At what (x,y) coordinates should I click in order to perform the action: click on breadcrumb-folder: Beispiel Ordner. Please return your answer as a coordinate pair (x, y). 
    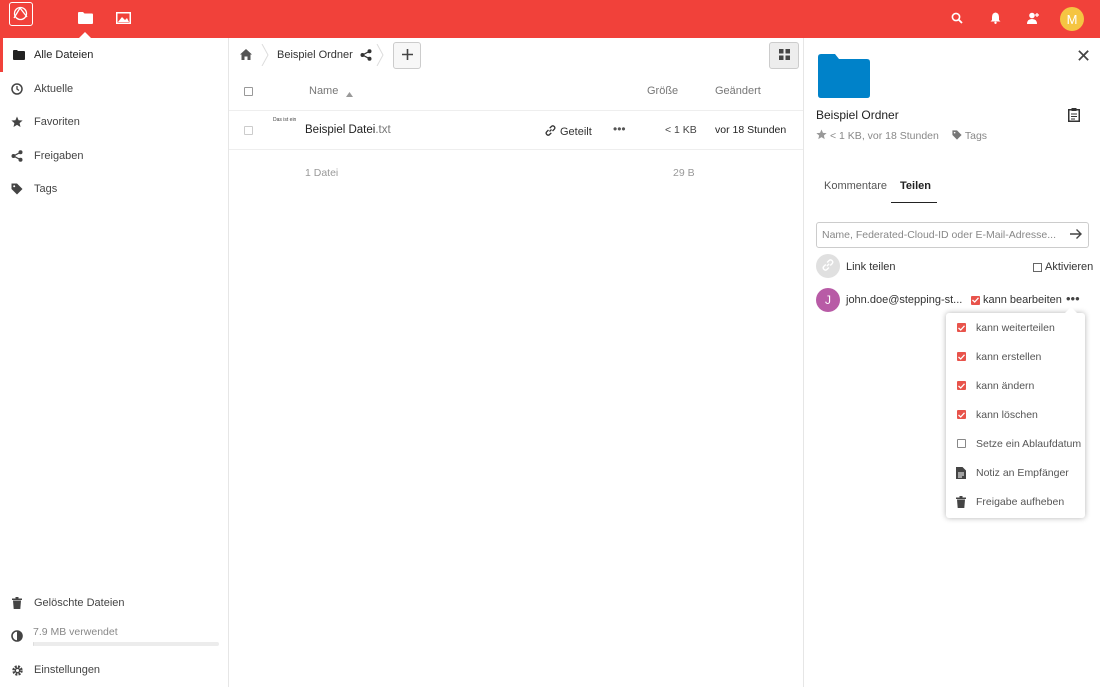
    Looking at the image, I should click on (315, 55).